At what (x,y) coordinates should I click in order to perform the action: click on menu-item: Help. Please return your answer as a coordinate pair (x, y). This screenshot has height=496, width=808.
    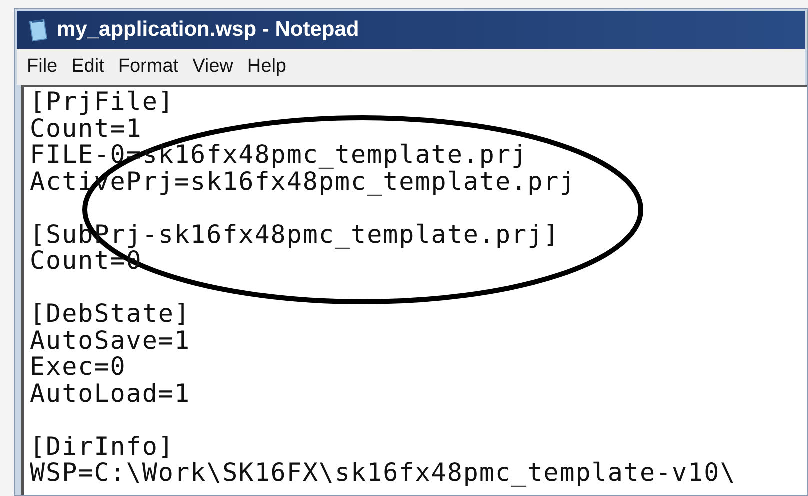
    Looking at the image, I should click on (266, 67).